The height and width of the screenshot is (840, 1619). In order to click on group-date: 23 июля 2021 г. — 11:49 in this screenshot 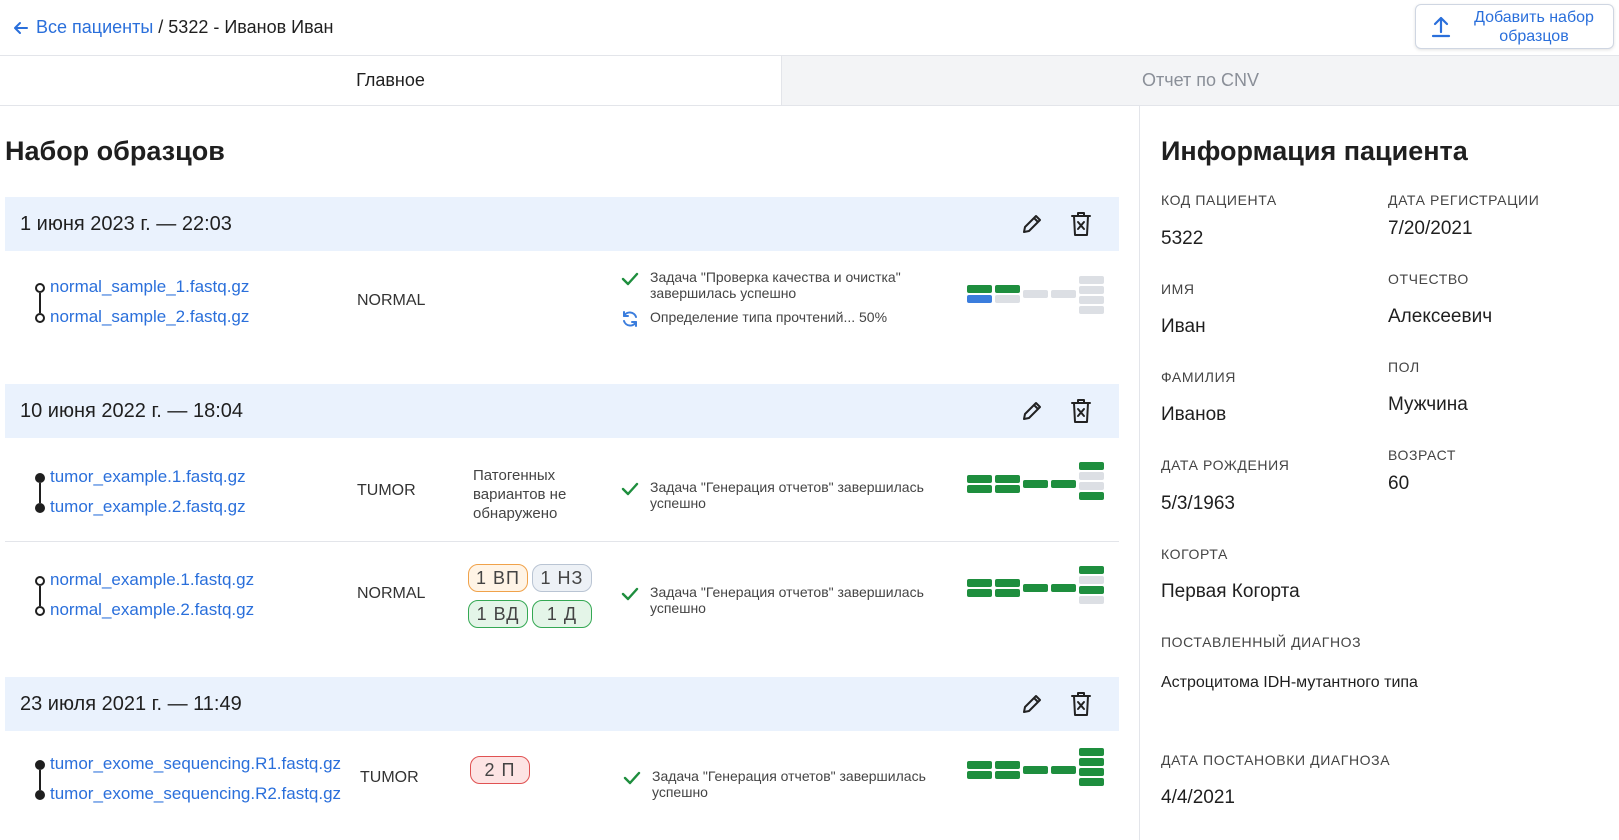, I will do `click(131, 703)`.